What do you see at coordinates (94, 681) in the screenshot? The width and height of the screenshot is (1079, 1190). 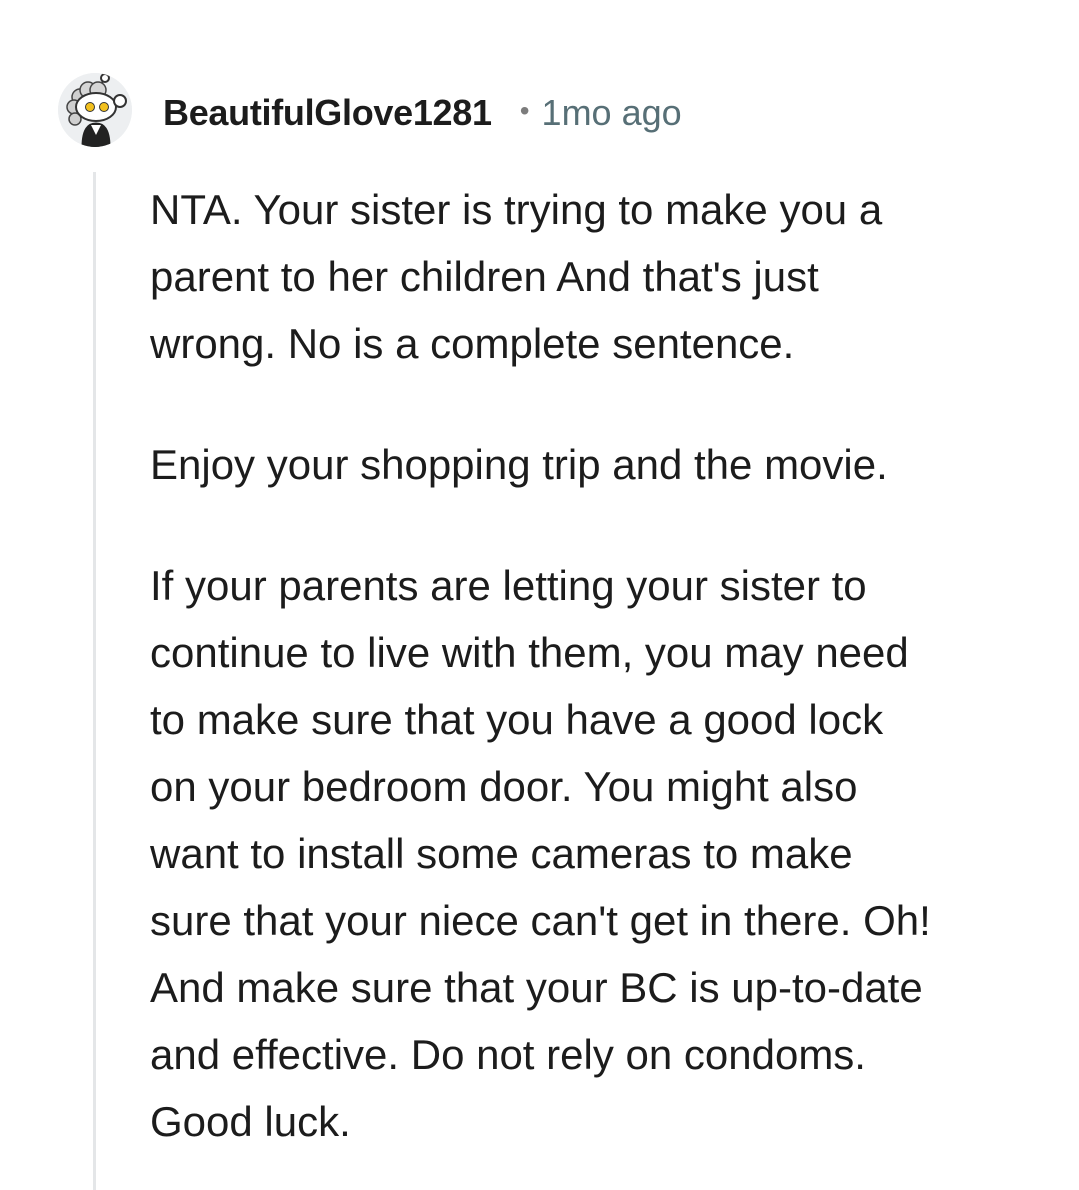 I see `thread-collapse-line` at bounding box center [94, 681].